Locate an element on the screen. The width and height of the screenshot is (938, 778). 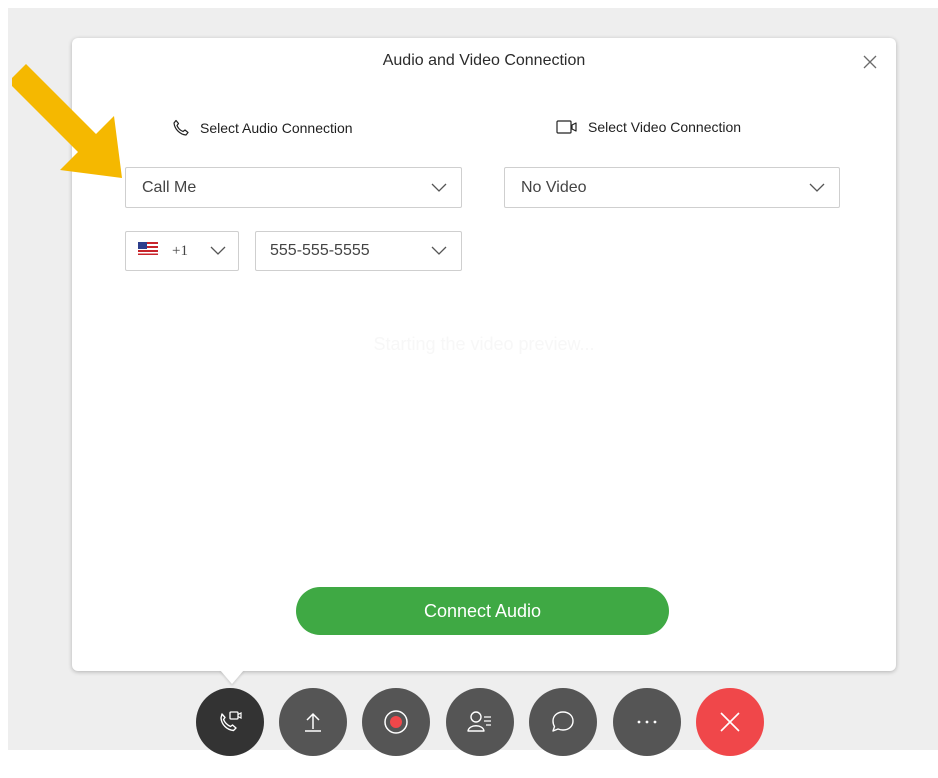
more-button is located at coordinates (647, 722).